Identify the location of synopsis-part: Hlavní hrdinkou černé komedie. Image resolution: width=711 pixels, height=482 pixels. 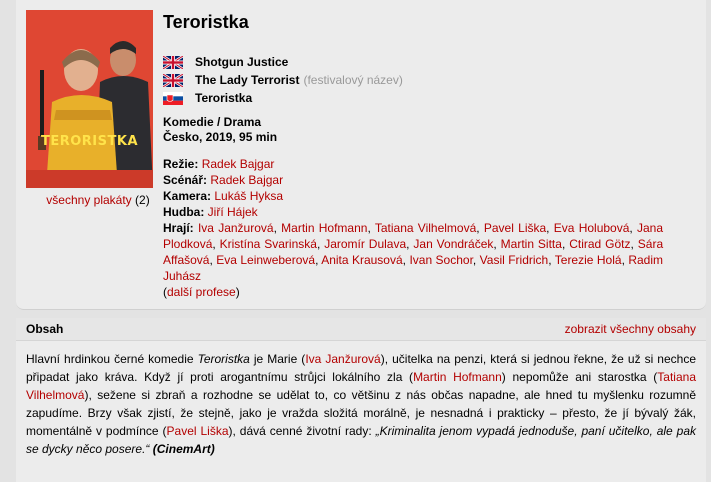
(112, 359).